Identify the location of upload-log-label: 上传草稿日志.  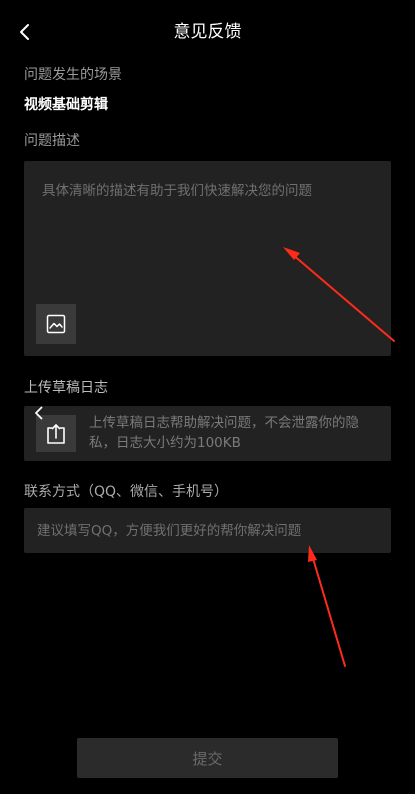
(66, 388).